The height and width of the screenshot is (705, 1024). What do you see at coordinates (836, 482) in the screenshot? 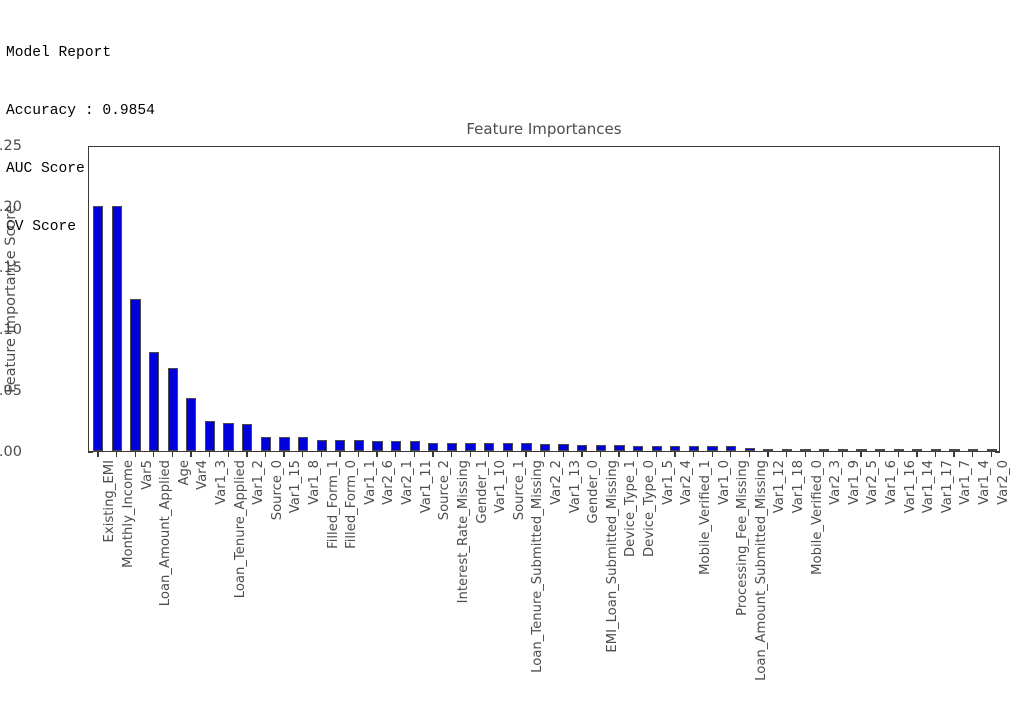
I see `x-tick-label: Var2_3` at bounding box center [836, 482].